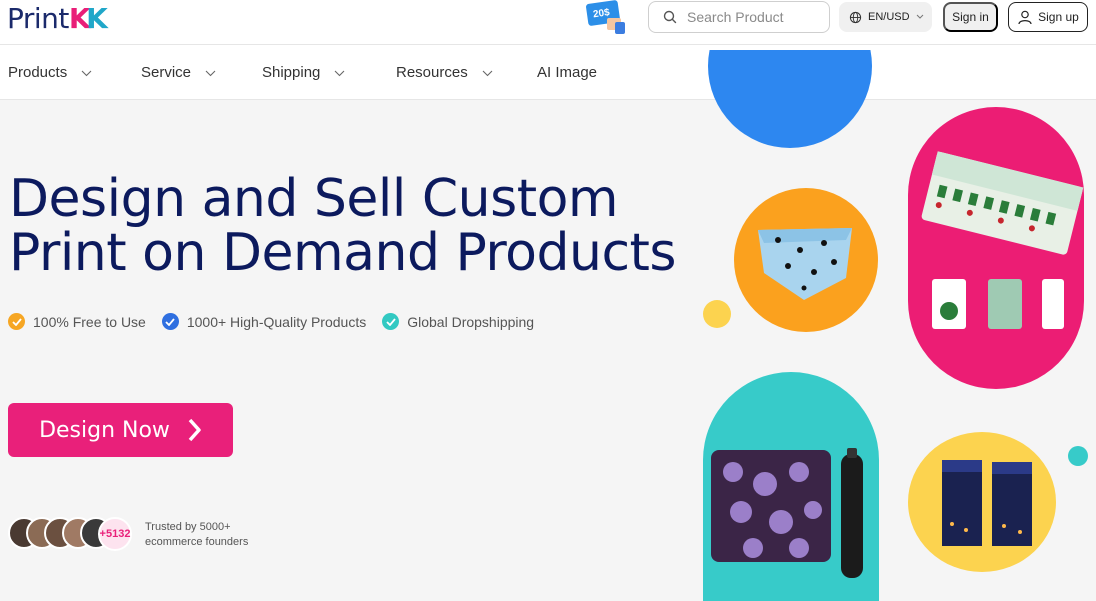 Image resolution: width=1096 pixels, height=601 pixels. I want to click on mahjong-product-card, so click(996, 248).